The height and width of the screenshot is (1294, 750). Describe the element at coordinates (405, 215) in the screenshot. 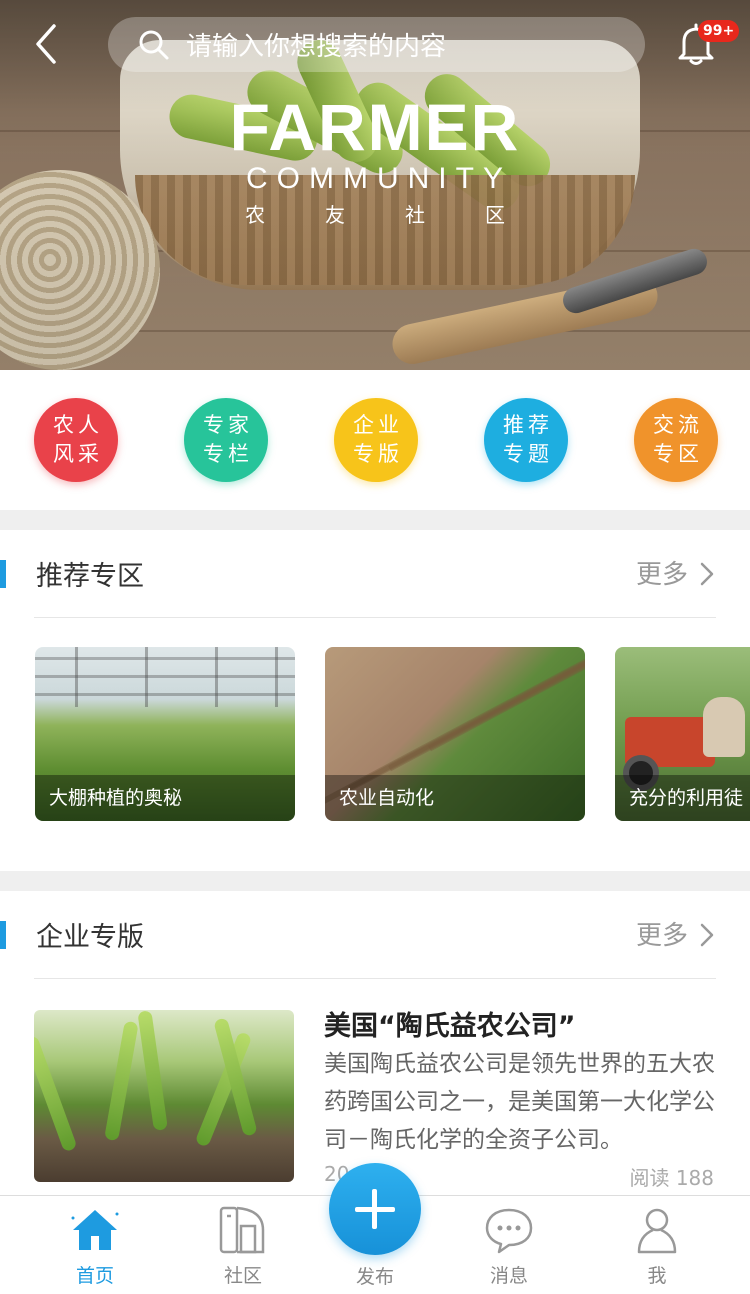

I see `brand-subtitle-cn: 农友社区` at that location.